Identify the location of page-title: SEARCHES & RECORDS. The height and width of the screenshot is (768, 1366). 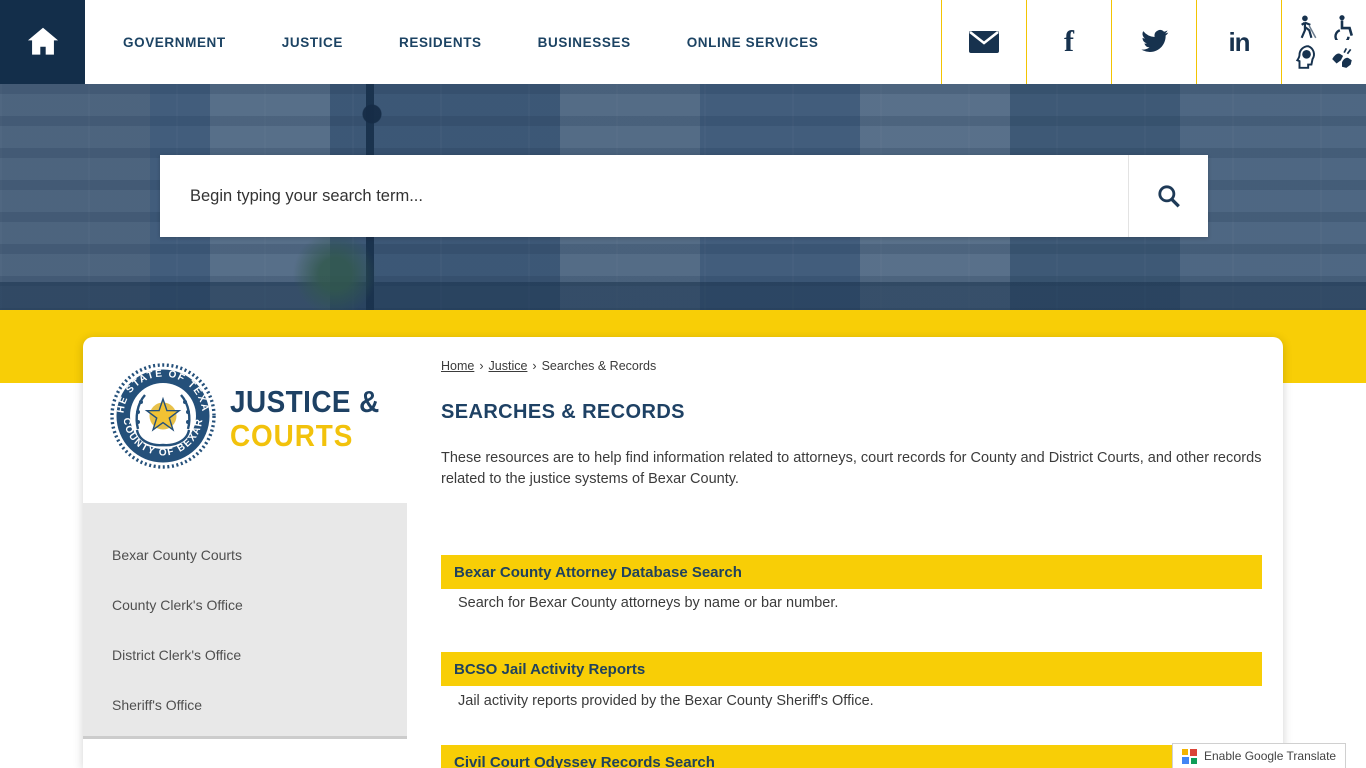
(563, 412).